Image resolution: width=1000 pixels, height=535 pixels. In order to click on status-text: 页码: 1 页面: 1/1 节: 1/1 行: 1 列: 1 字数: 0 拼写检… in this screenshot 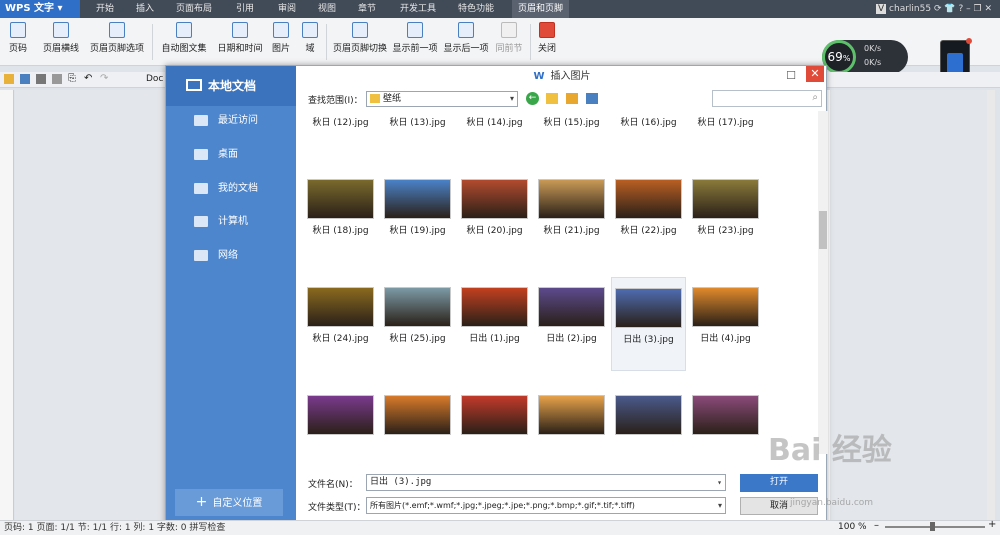, I will do `click(115, 528)`.